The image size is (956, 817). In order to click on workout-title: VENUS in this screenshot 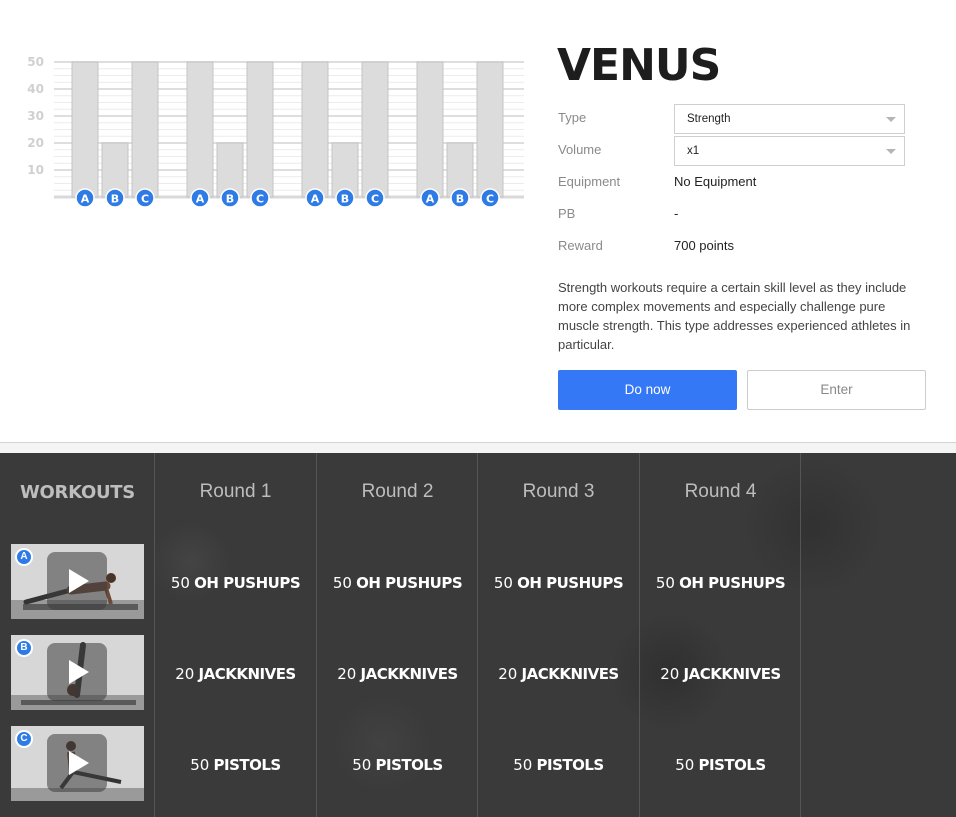, I will do `click(639, 65)`.